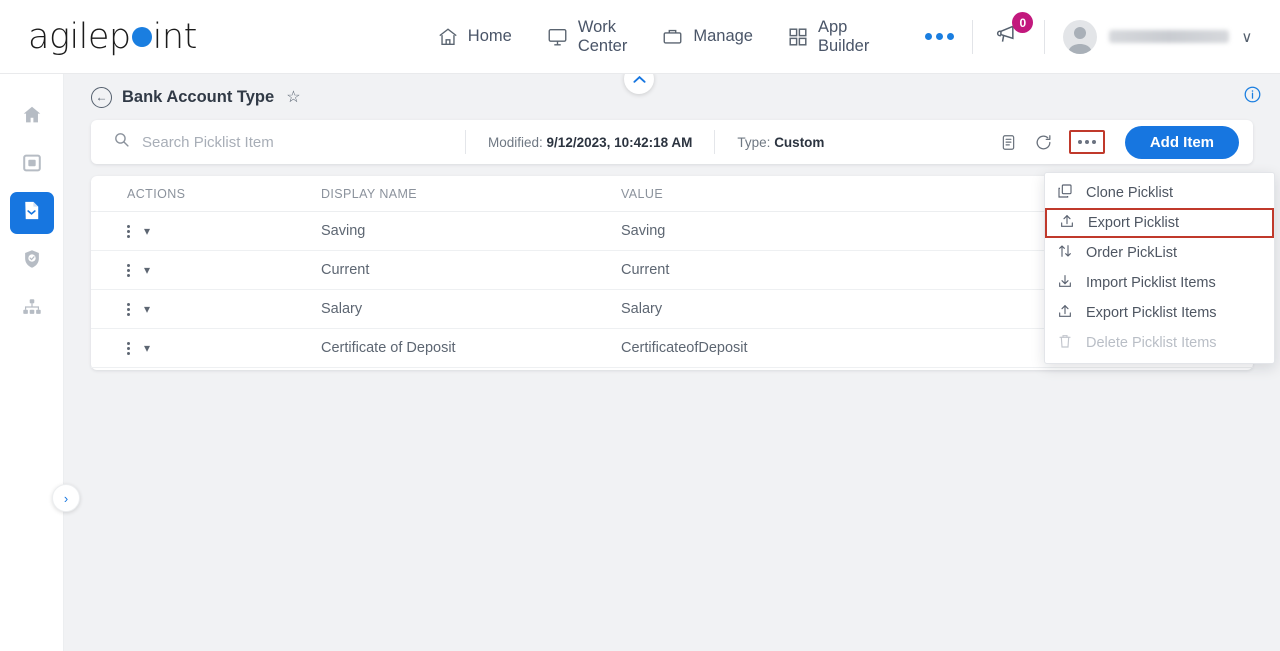  Describe the element at coordinates (388, 348) in the screenshot. I see `cell-display-name: Certificate of Deposit` at that location.